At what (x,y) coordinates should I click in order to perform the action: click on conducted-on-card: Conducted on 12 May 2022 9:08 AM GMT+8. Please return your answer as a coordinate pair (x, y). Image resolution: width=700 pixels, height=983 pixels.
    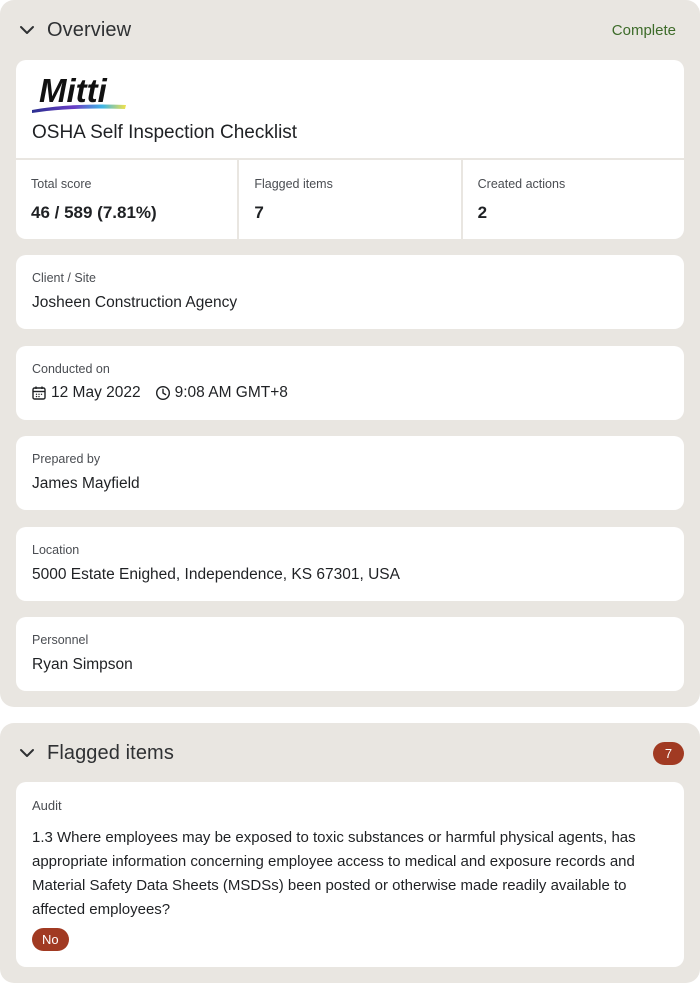
    Looking at the image, I should click on (350, 383).